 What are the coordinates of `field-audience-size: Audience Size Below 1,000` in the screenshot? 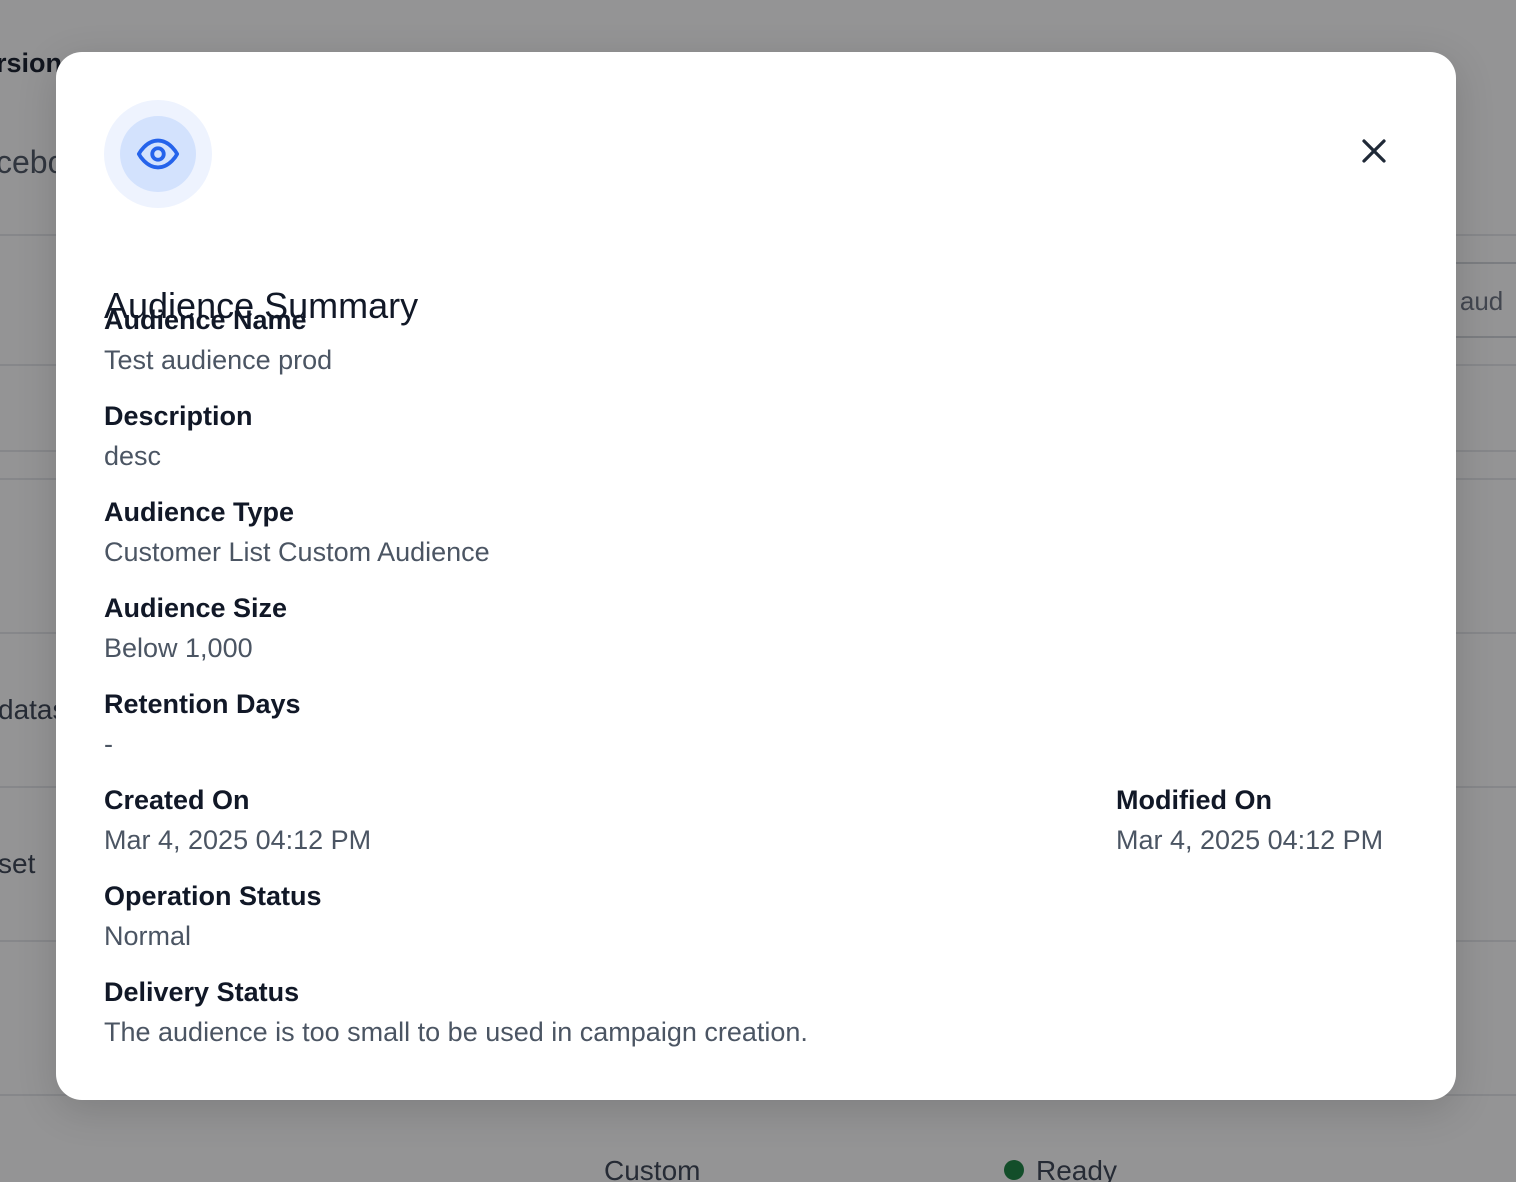 It's located at (195, 628).